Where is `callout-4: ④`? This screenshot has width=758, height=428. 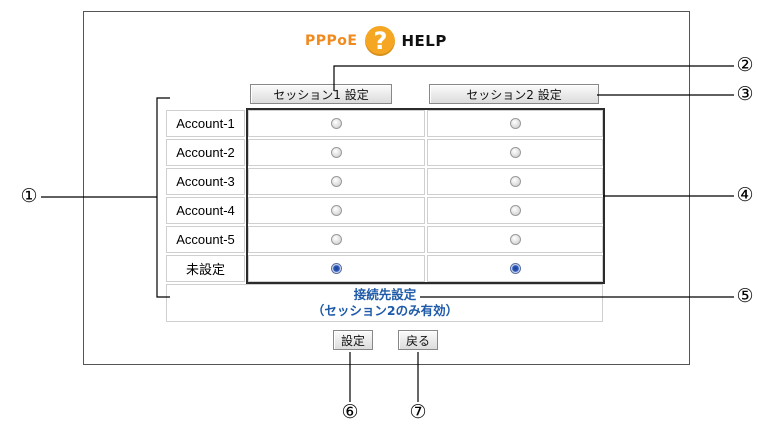
callout-4: ④ is located at coordinates (745, 195).